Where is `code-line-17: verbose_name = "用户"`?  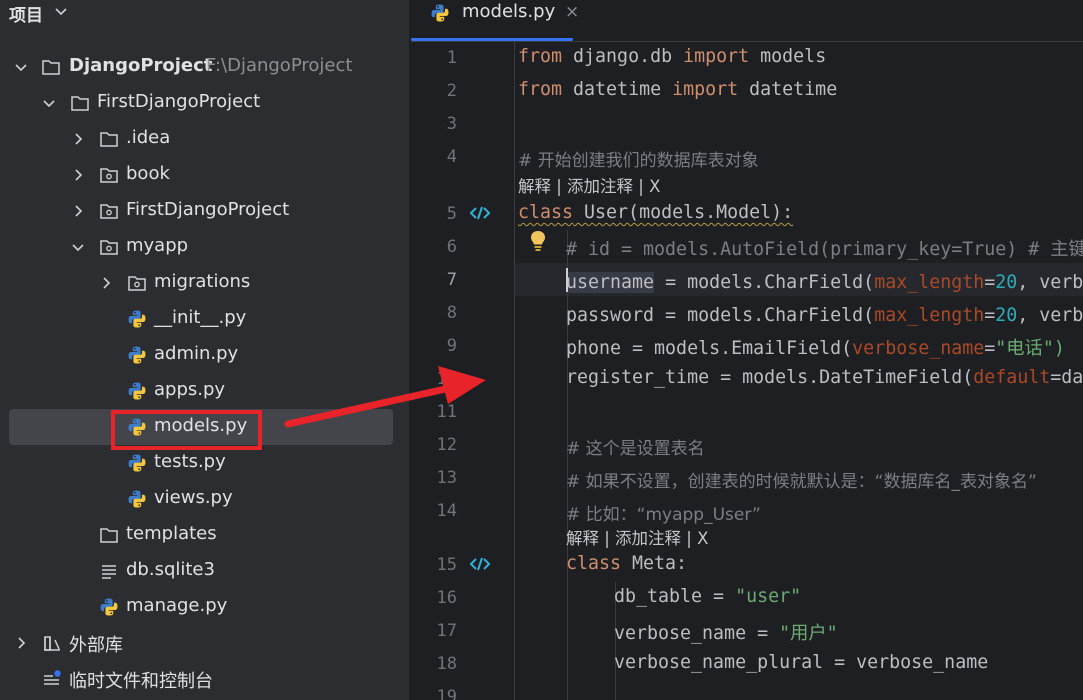
code-line-17: verbose_name = "用户" is located at coordinates (726, 632).